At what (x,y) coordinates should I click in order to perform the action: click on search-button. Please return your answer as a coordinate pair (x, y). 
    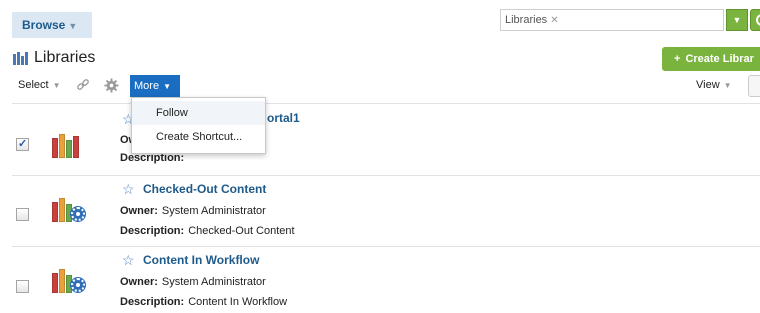
    Looking at the image, I should click on (755, 20).